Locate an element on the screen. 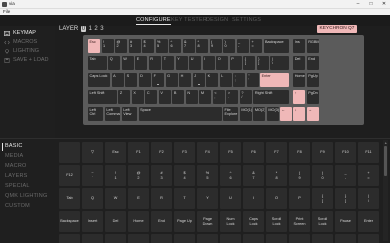 This screenshot has width=390, height=243. keycode-30: W is located at coordinates (115, 198).